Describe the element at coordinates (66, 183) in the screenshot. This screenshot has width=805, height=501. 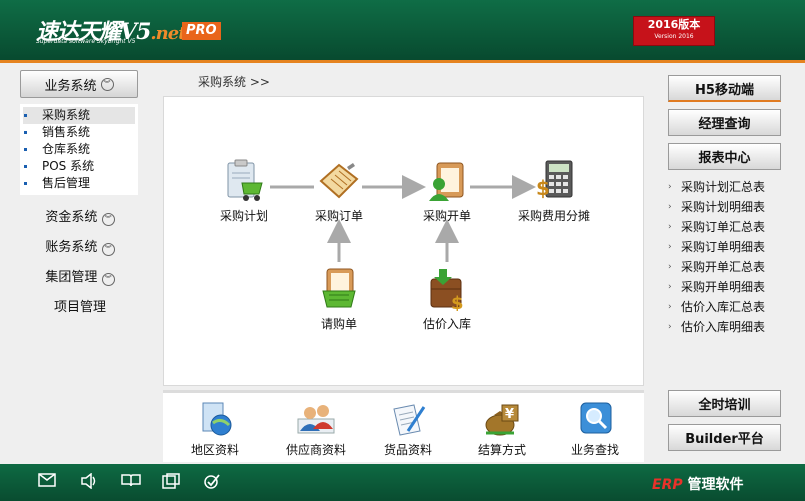
I see `sub-item-label: 售后管理` at that location.